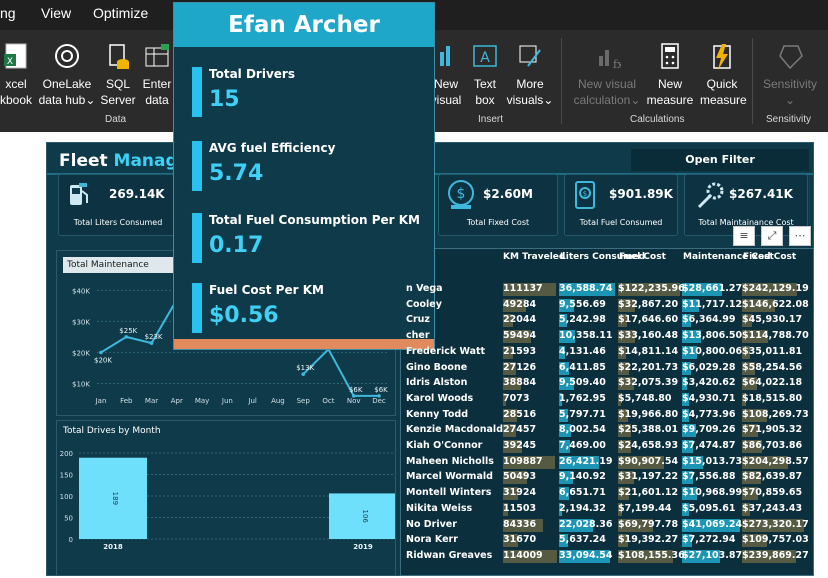  I want to click on sensitivity-icon, so click(791, 57).